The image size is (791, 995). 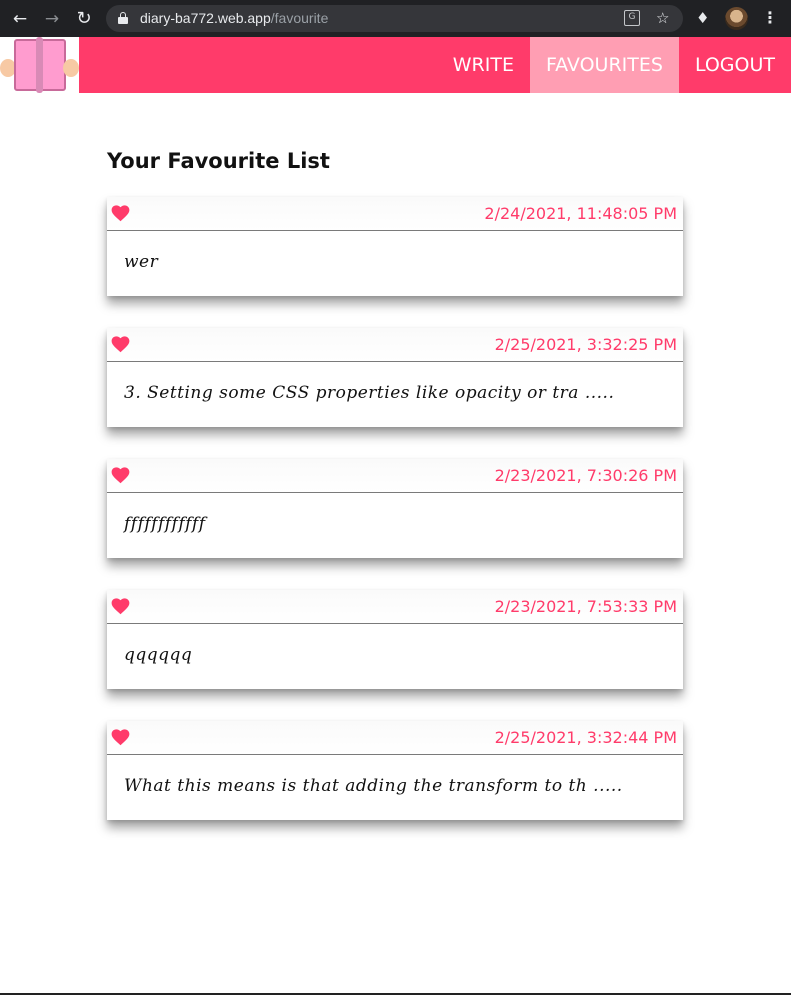 What do you see at coordinates (395, 345) in the screenshot?
I see `card-header: 2/25/2021, 3:32:25 PM` at bounding box center [395, 345].